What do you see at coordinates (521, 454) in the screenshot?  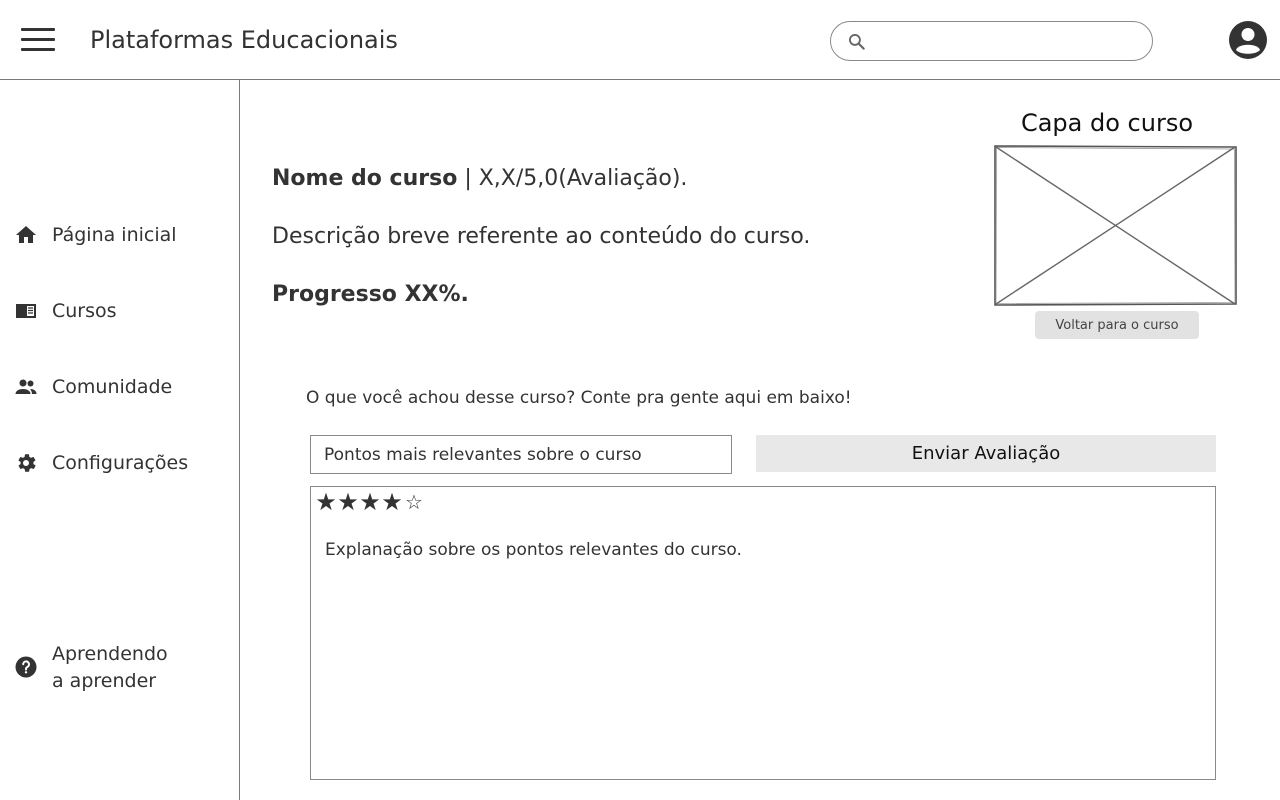 I see `review-points-input` at bounding box center [521, 454].